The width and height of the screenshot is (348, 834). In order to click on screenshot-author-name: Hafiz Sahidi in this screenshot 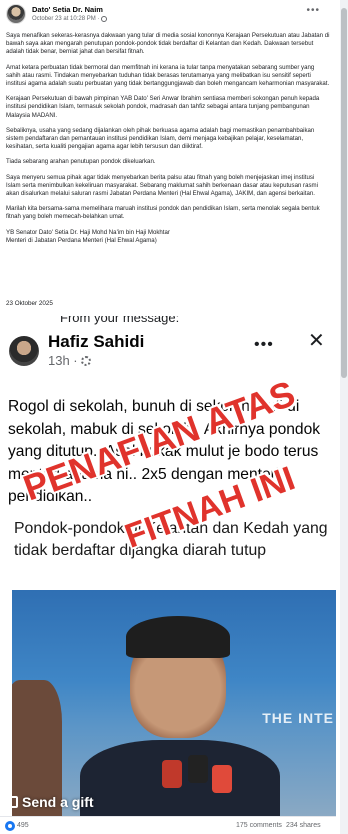, I will do `click(96, 341)`.